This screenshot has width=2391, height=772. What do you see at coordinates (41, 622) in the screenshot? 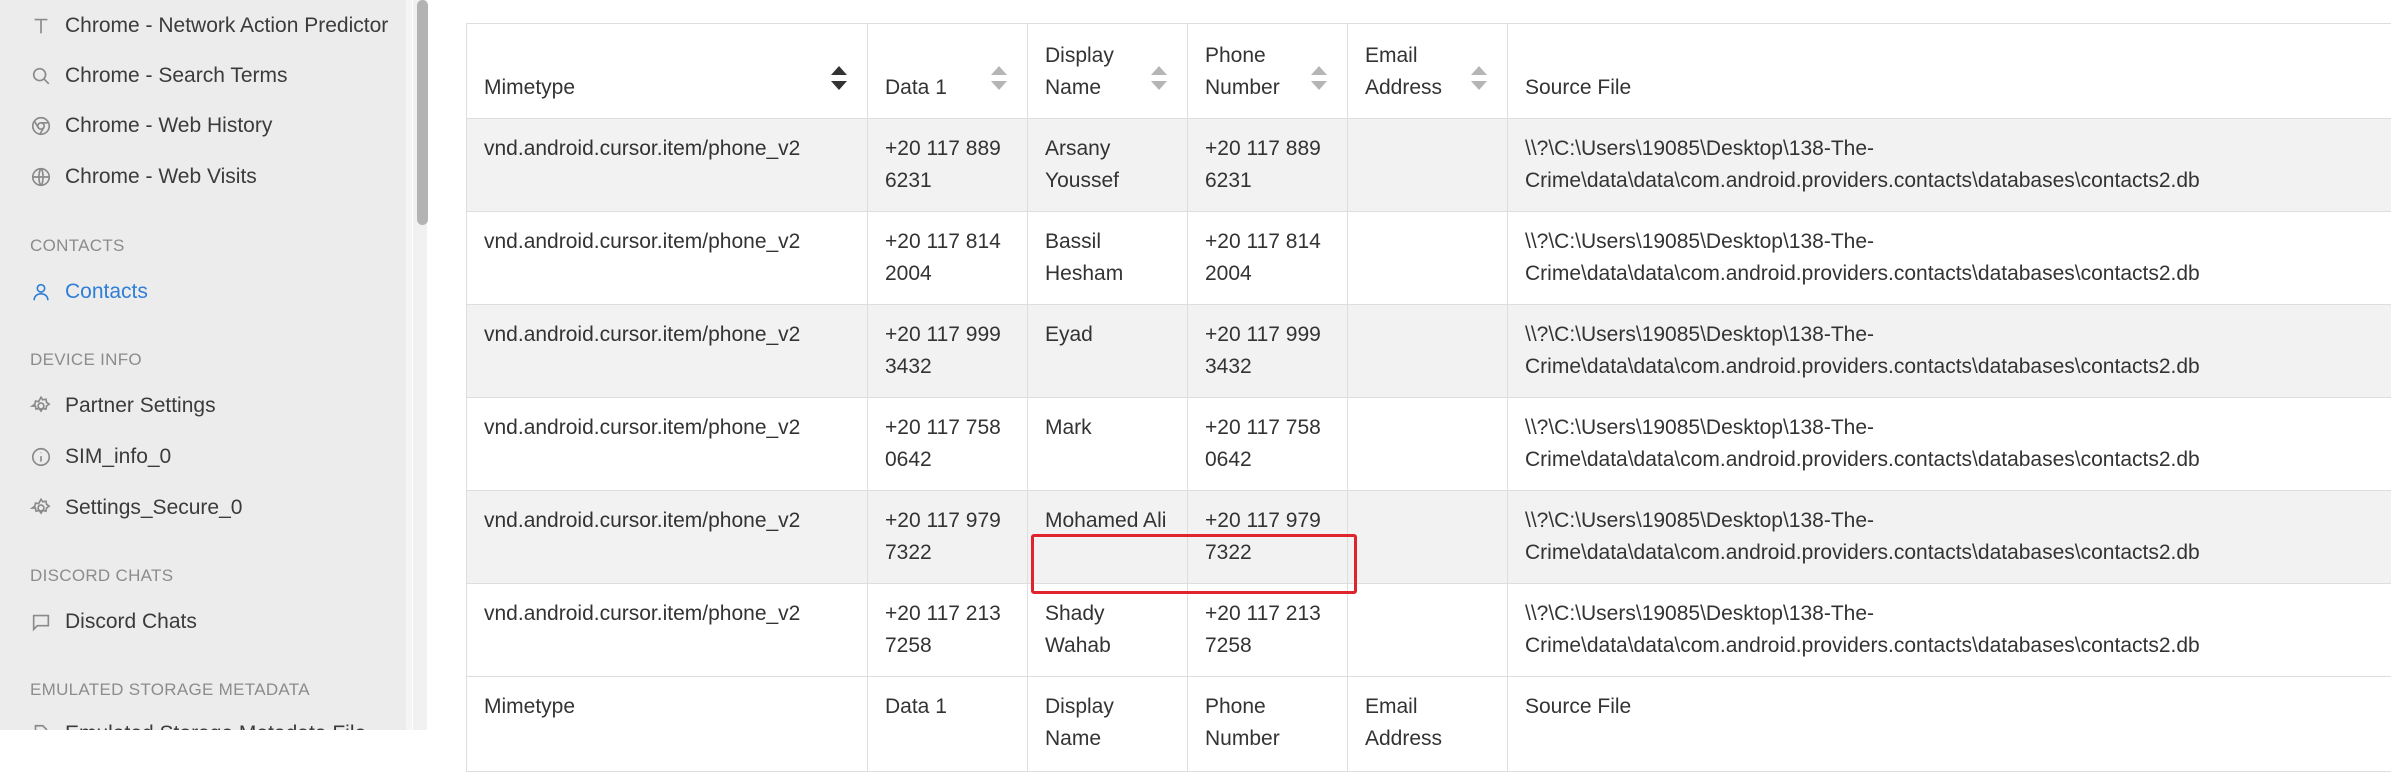
I see `chat-icon` at bounding box center [41, 622].